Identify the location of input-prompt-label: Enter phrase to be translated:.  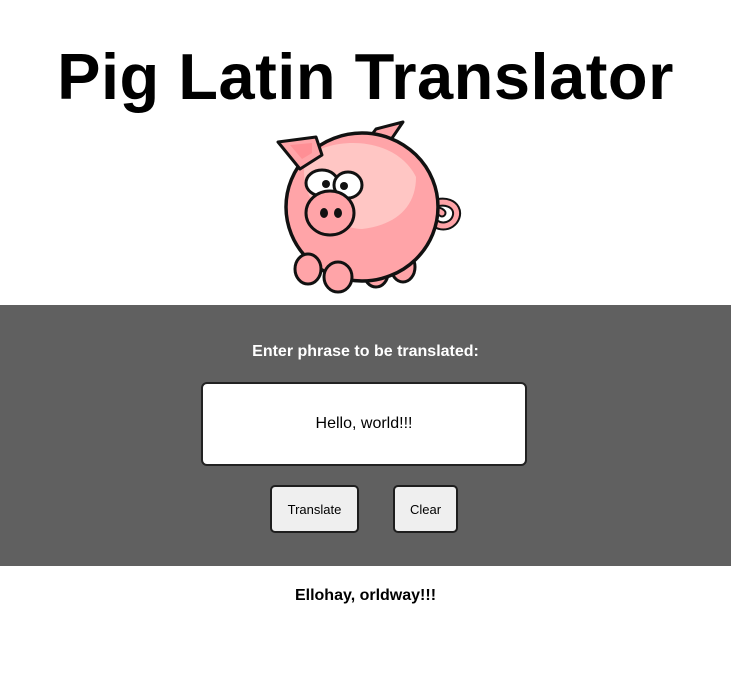
(365, 351).